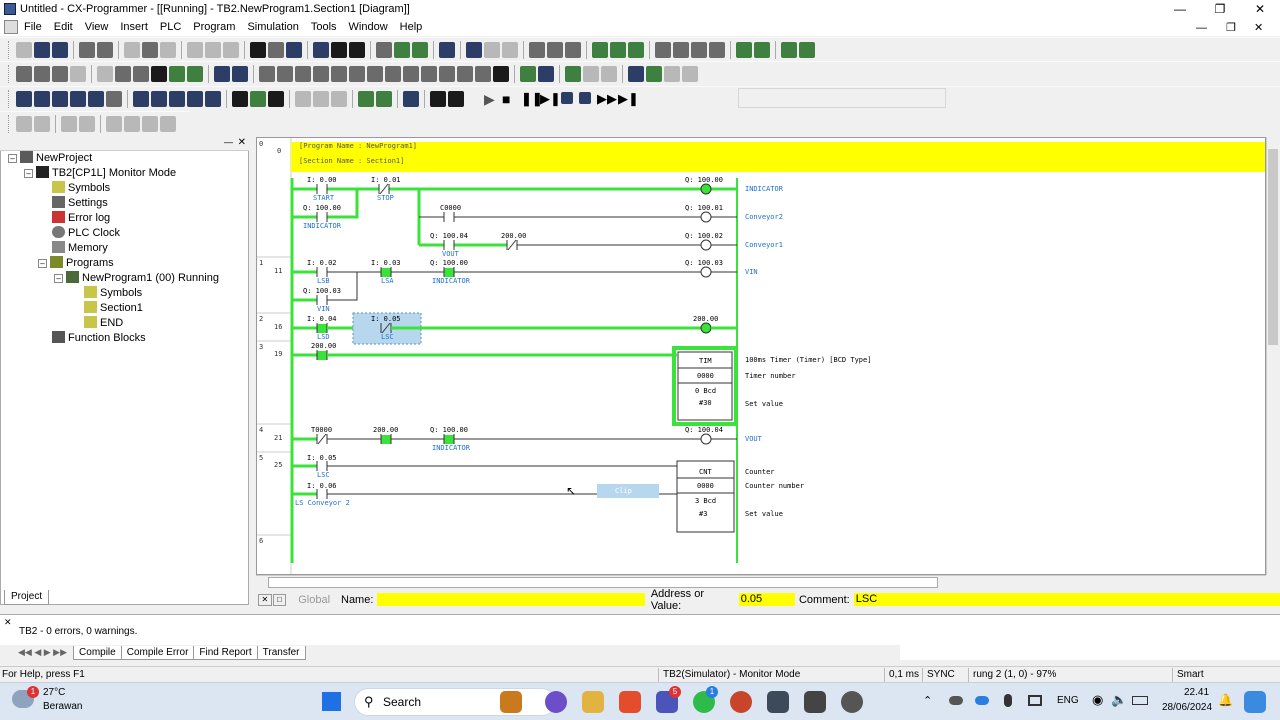 Image resolution: width=1280 pixels, height=720 pixels. What do you see at coordinates (24, 98) in the screenshot?
I see `insert-rung-icon` at bounding box center [24, 98].